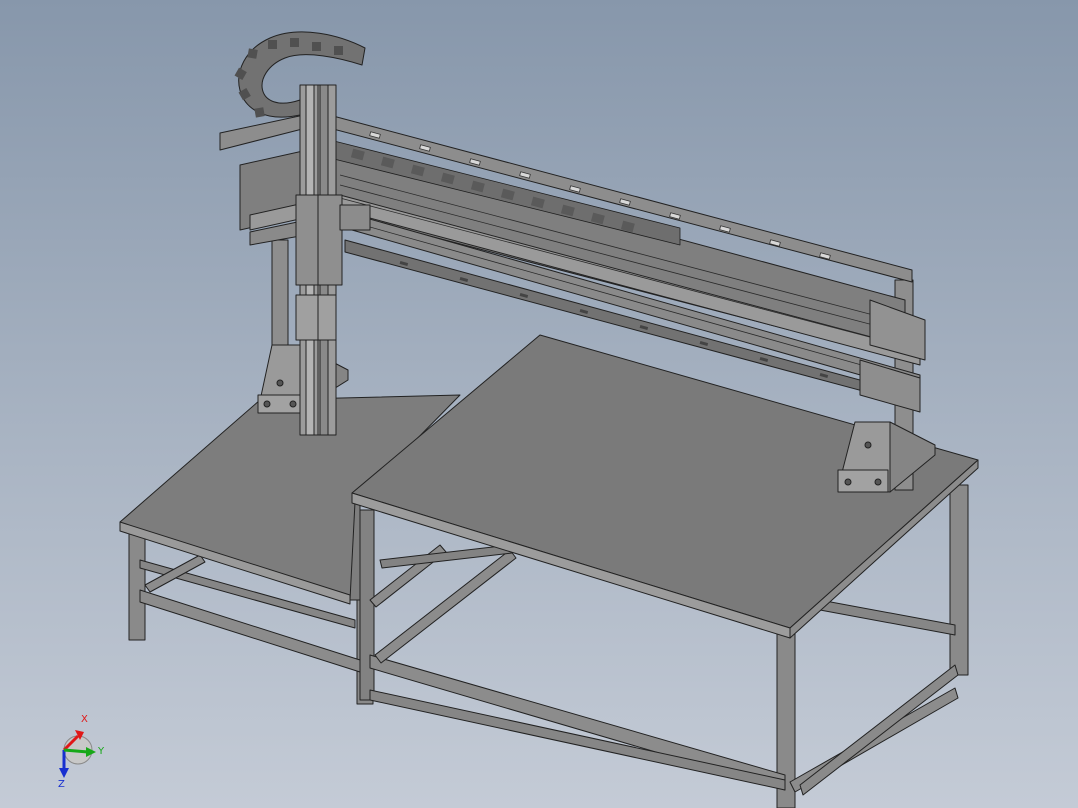  What do you see at coordinates (76, 751) in the screenshot?
I see `y-axis-arrow` at bounding box center [76, 751].